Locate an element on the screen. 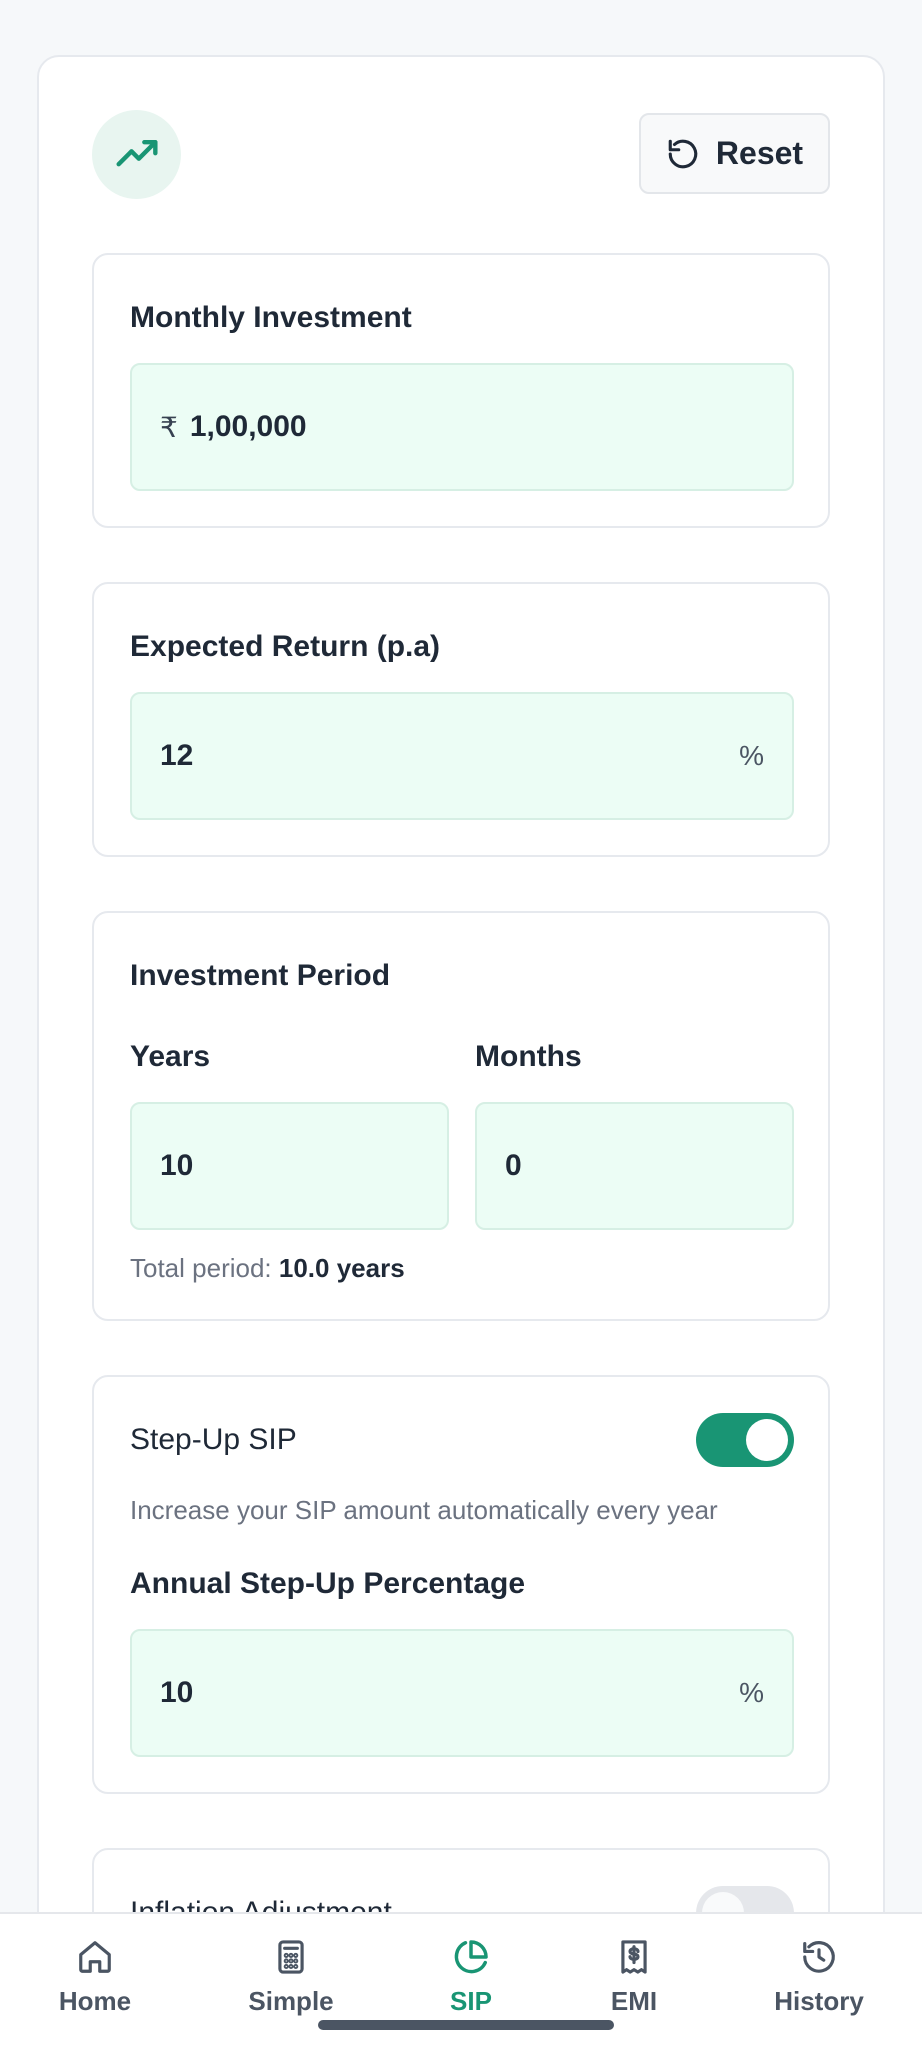 The width and height of the screenshot is (922, 2048). step-up-percentage-value: 10 is located at coordinates (177, 1692).